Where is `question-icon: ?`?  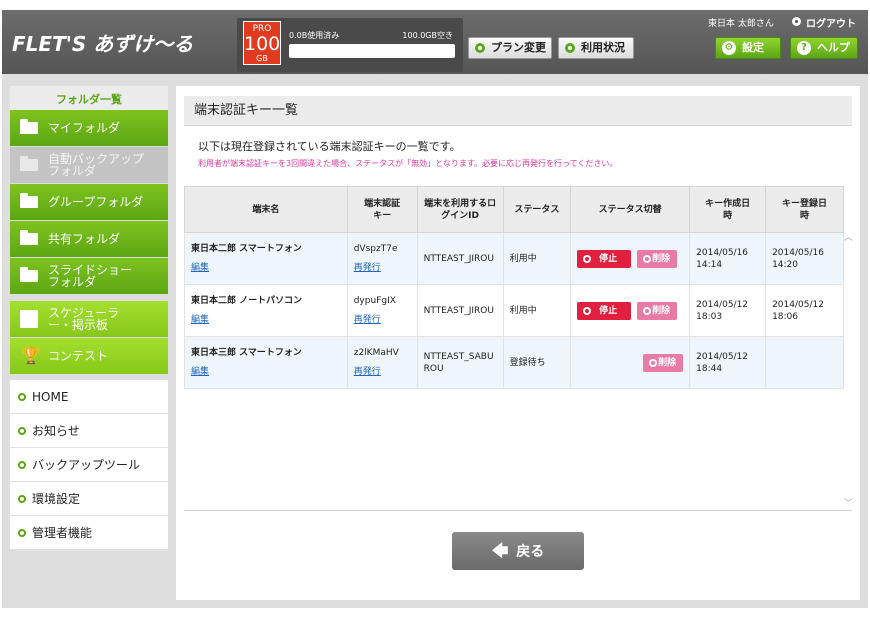
question-icon: ? is located at coordinates (804, 48).